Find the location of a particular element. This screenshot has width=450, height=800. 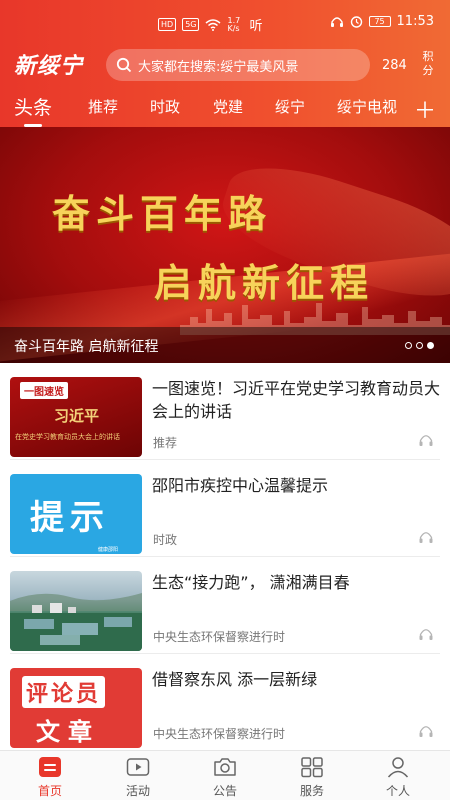

news-title: 生态“接力跑”， 潇湘满目春 is located at coordinates (297, 582).